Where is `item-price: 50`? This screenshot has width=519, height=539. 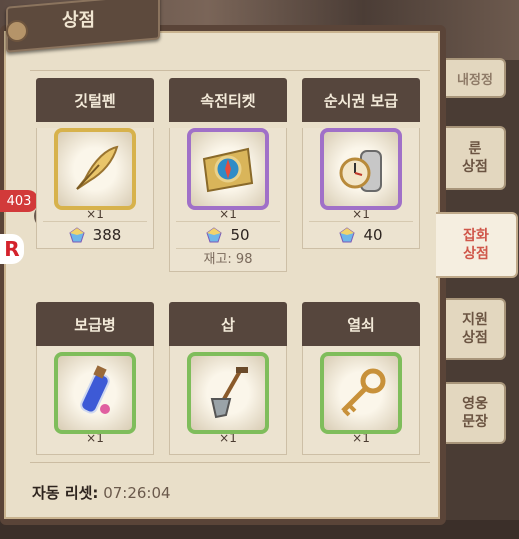 item-price: 50 is located at coordinates (228, 234).